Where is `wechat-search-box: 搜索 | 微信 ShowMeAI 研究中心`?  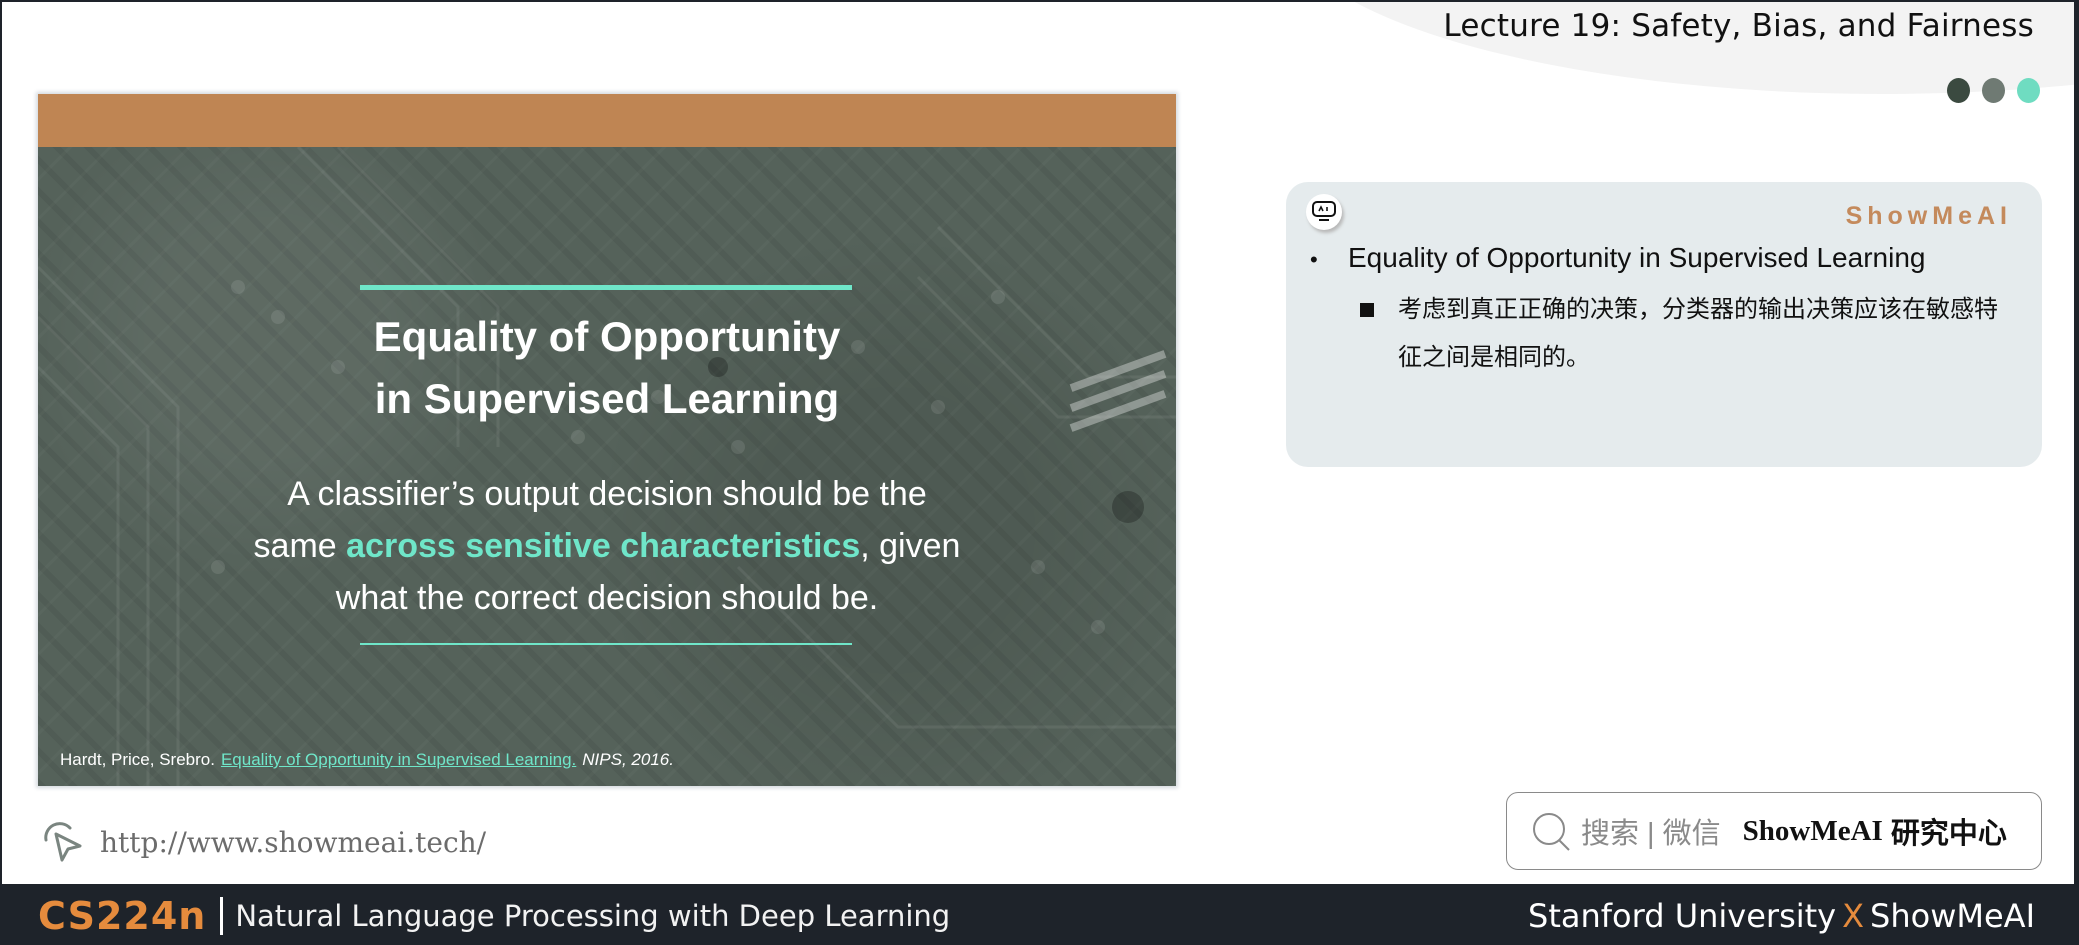 wechat-search-box: 搜索 | 微信 ShowMeAI 研究中心 is located at coordinates (1774, 831).